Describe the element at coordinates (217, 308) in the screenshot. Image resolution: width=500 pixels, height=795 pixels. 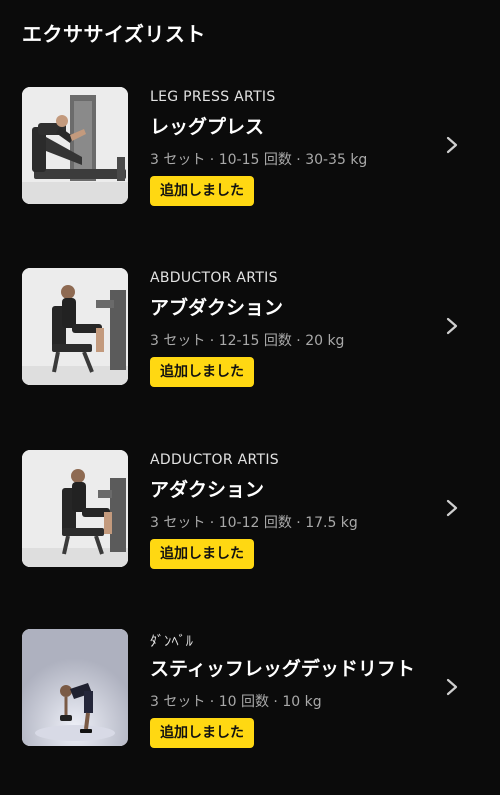
I see `exercise-name: アブダクション` at that location.